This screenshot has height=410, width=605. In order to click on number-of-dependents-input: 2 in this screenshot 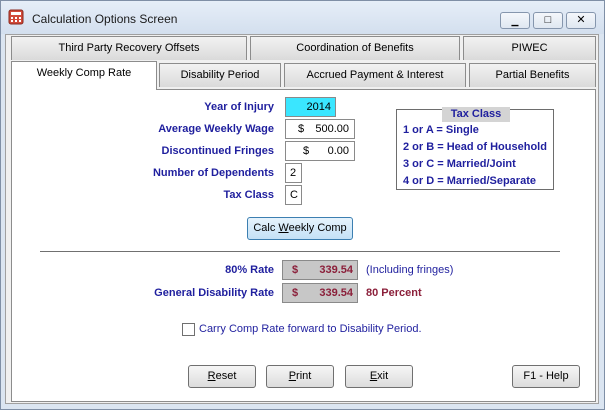, I will do `click(293, 173)`.